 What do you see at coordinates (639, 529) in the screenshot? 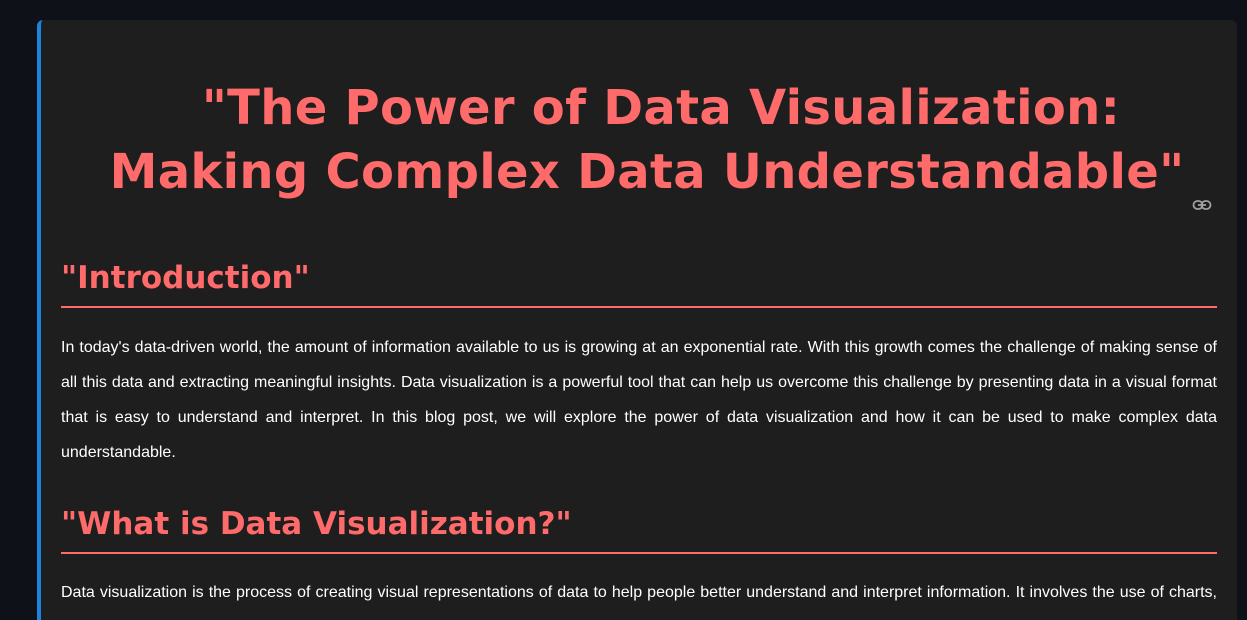
I see `section-heading-what-is-data-visualization: "What is Data Visualization?"` at bounding box center [639, 529].